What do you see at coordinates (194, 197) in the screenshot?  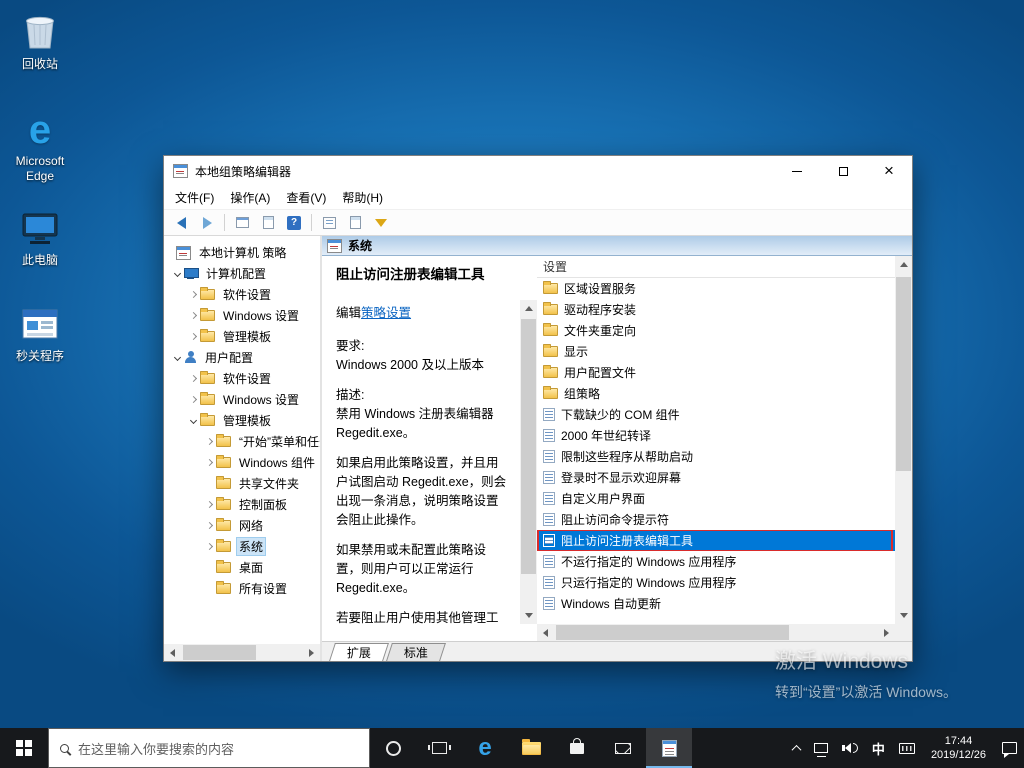 I see `menu-file: 文件(F)` at bounding box center [194, 197].